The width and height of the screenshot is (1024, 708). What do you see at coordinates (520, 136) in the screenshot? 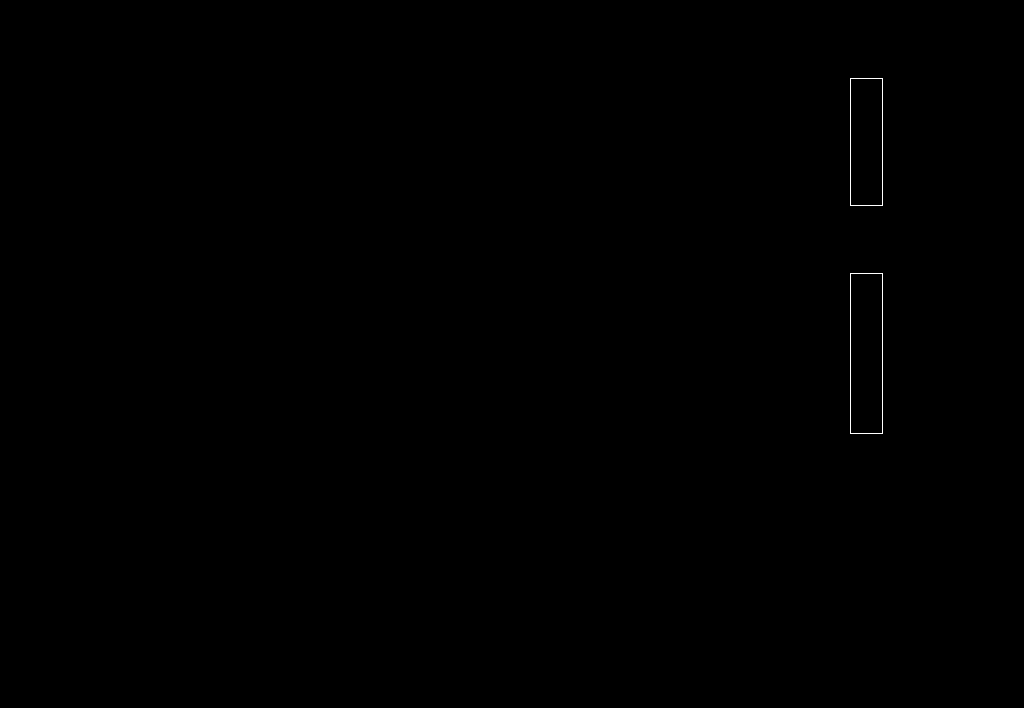
I see `energy-spectrogram` at bounding box center [520, 136].